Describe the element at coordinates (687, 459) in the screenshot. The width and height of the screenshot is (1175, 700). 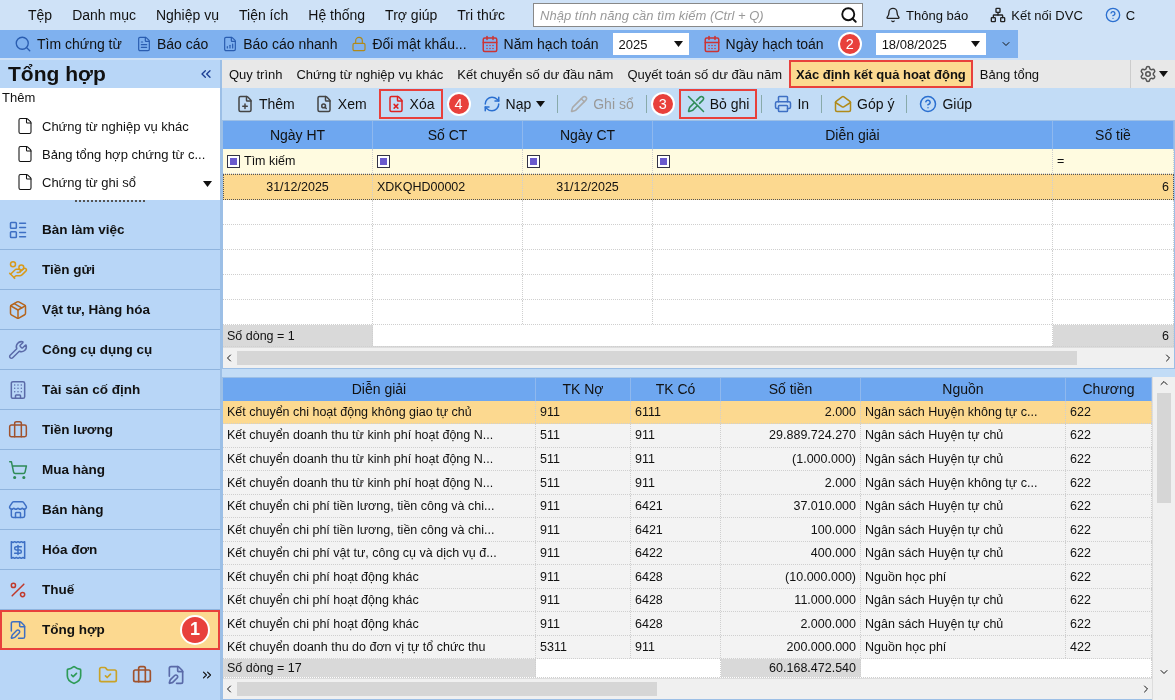
I see `table-row: Kết chuyển doanh thu từ kinh phí hoạt động N... 511 911 (1.000.000) Ngân sách Huyện tự chủ 622` at that location.